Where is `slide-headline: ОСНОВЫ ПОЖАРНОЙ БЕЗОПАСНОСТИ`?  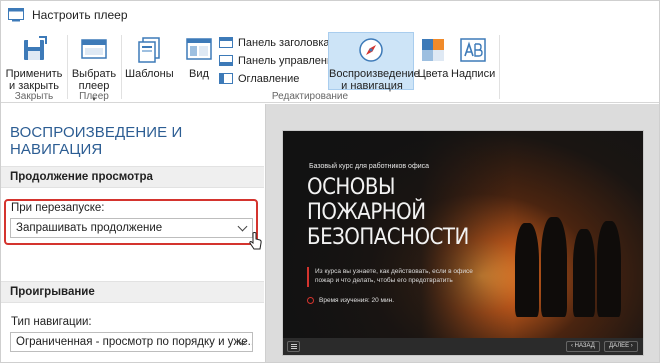
slide-headline: ОСНОВЫ ПОЖАРНОЙ БЕЗОПАСНОСТИ is located at coordinates (388, 212).